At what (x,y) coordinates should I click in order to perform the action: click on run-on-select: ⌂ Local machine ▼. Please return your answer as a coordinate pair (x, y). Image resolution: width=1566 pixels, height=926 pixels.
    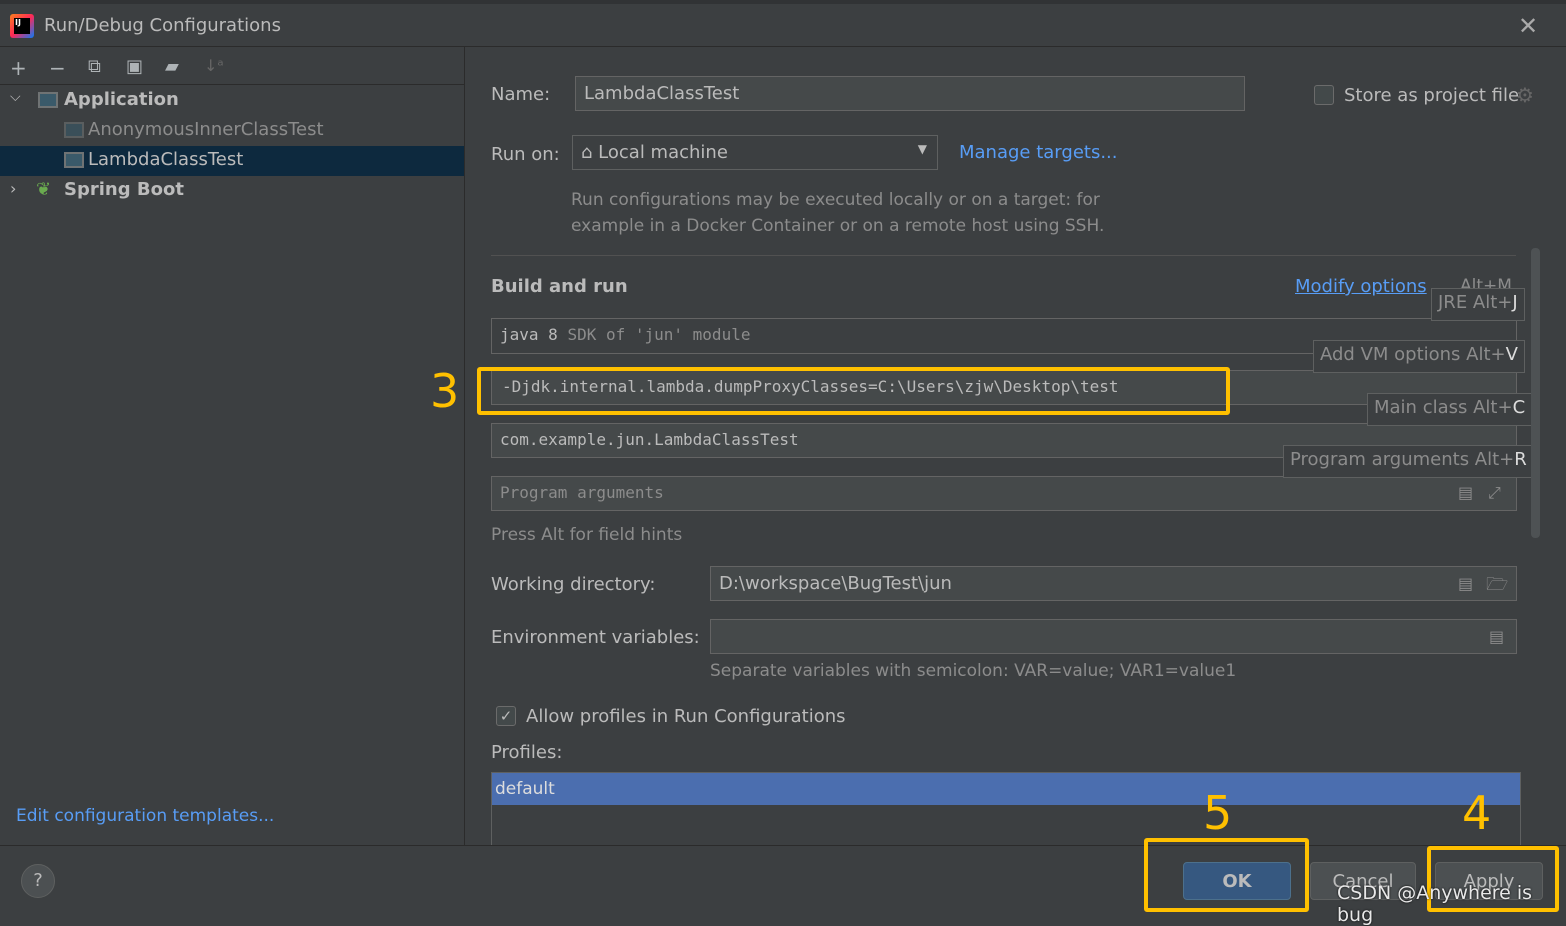
    Looking at the image, I should click on (755, 152).